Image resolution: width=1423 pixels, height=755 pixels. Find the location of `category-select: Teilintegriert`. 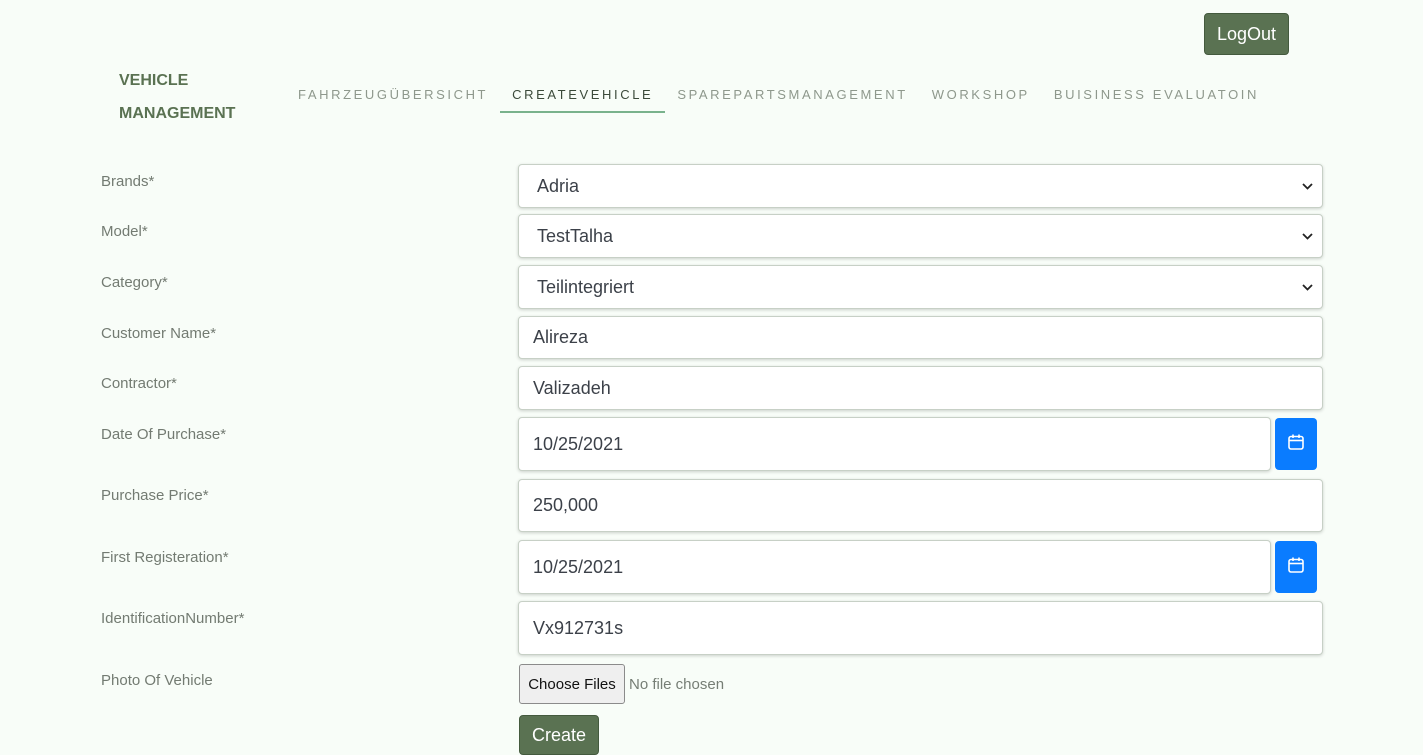

category-select: Teilintegriert is located at coordinates (920, 287).